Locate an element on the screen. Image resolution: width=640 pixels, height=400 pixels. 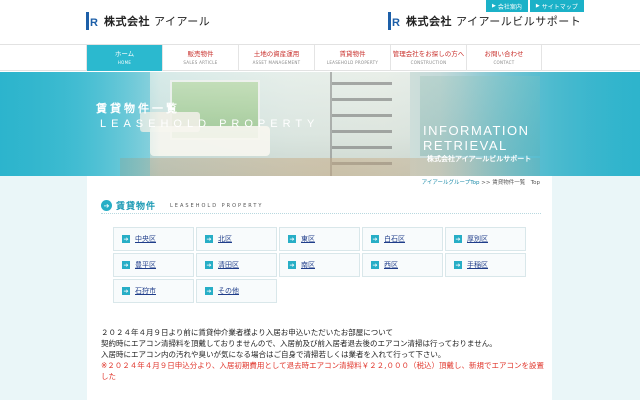
district-link-ishikari: ➔ 石狩市 is located at coordinates (153, 291).